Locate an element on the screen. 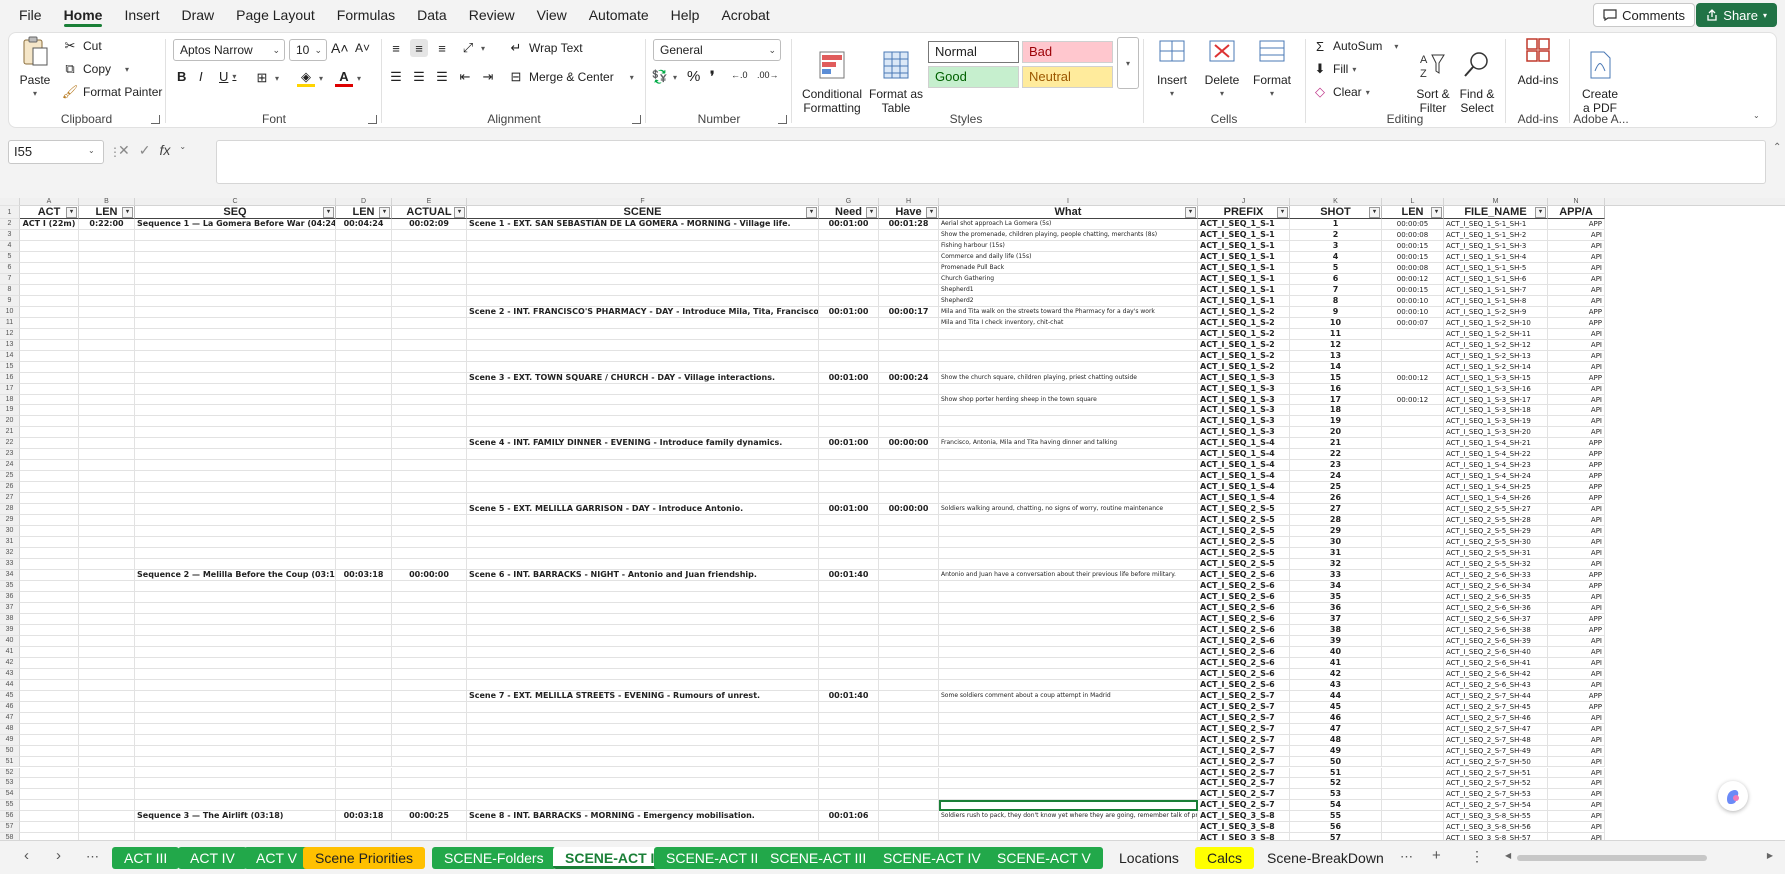 The width and height of the screenshot is (1785, 874). row-number: 27 is located at coordinates (10, 499).